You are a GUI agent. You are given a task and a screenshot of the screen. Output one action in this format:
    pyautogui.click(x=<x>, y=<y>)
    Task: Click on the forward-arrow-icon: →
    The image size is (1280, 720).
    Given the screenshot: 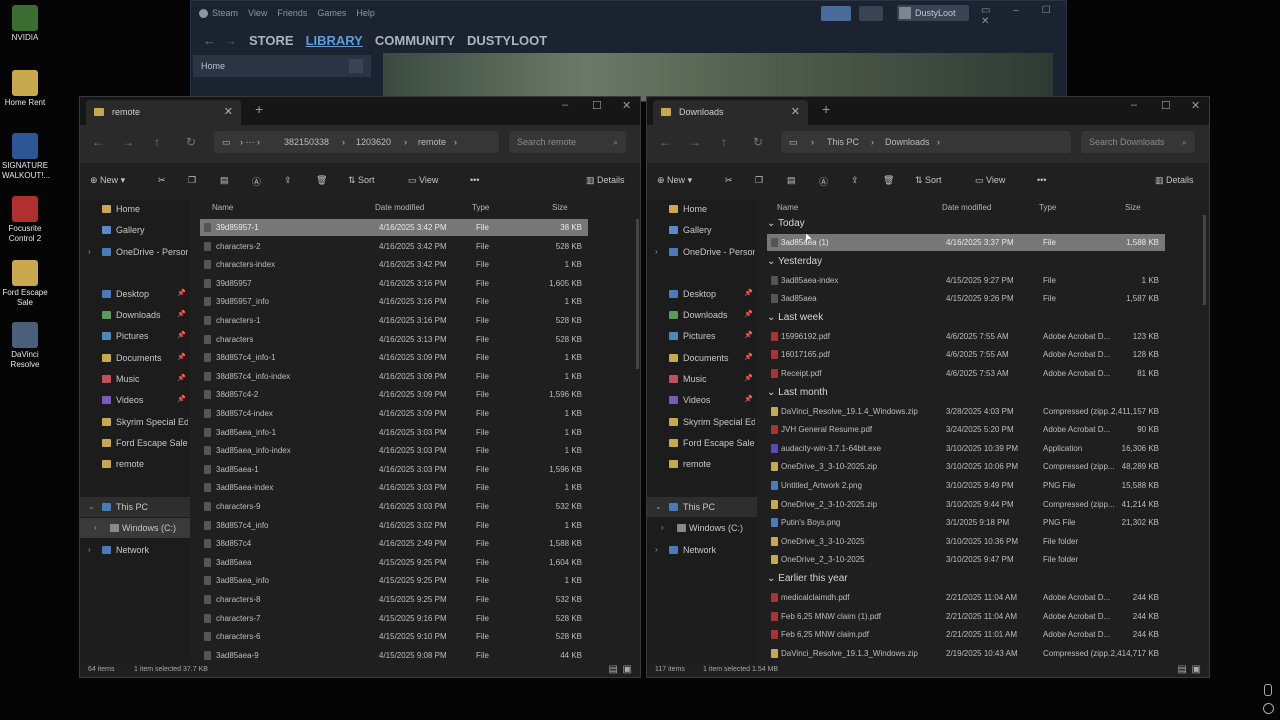 What is the action you would take?
    pyautogui.click(x=695, y=142)
    